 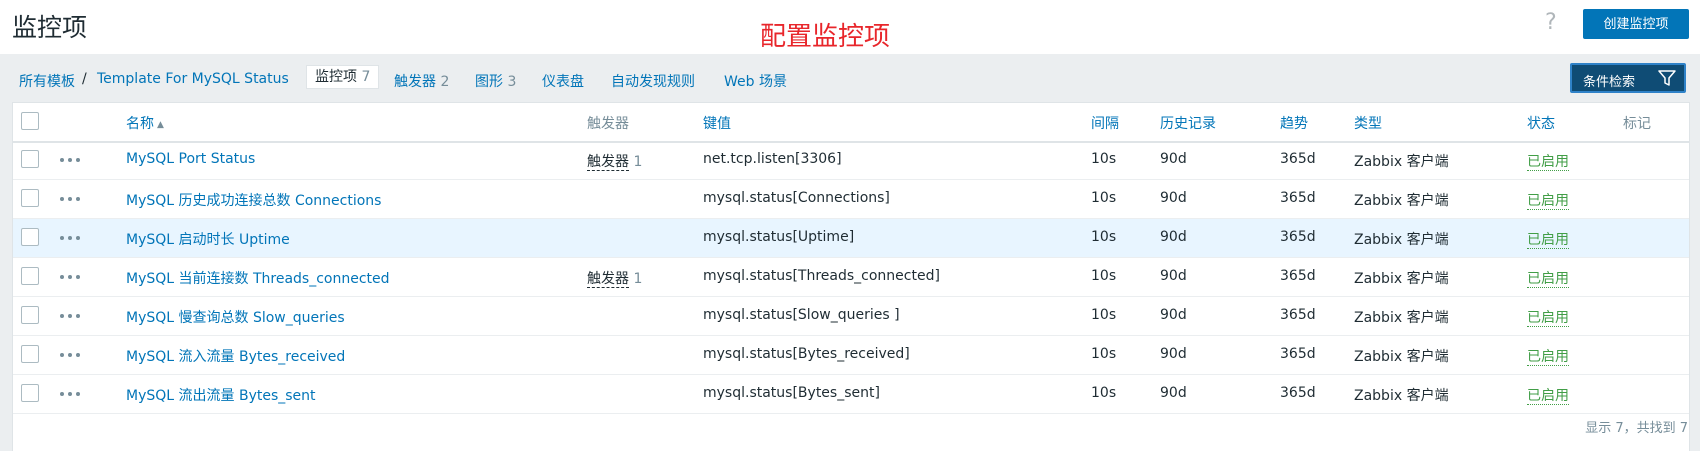 What do you see at coordinates (193, 79) in the screenshot?
I see `breadcrumb-template: Template For MySQL Status` at bounding box center [193, 79].